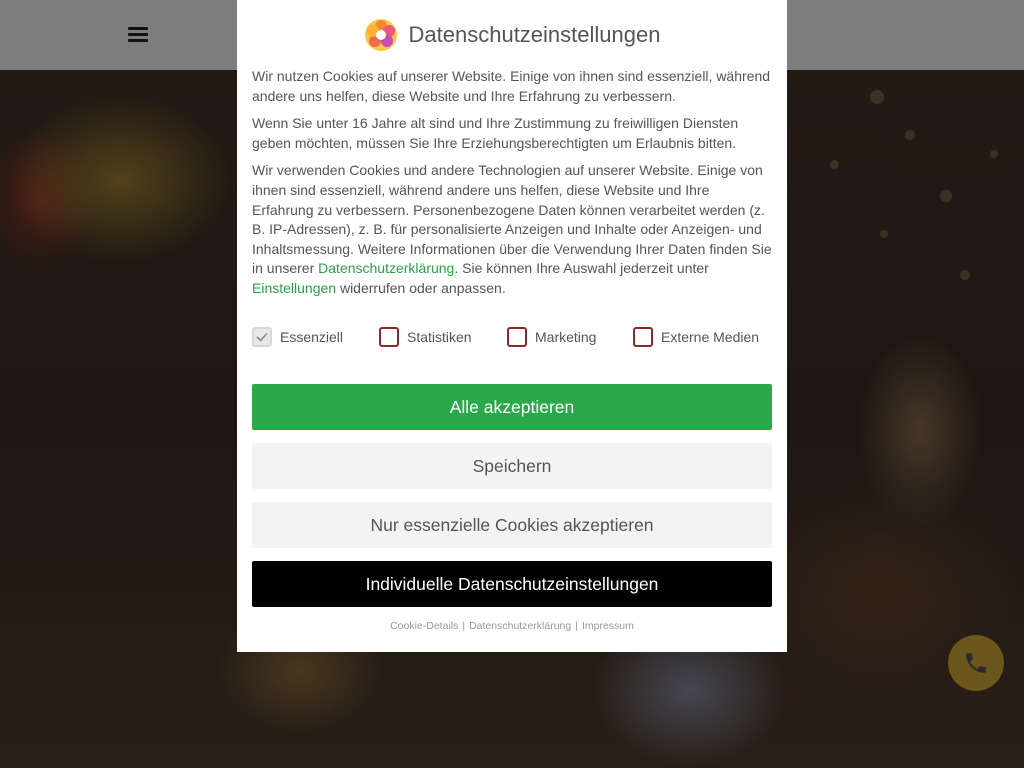  I want to click on privacy-policy-link: Datenschutzerklärung, so click(386, 268).